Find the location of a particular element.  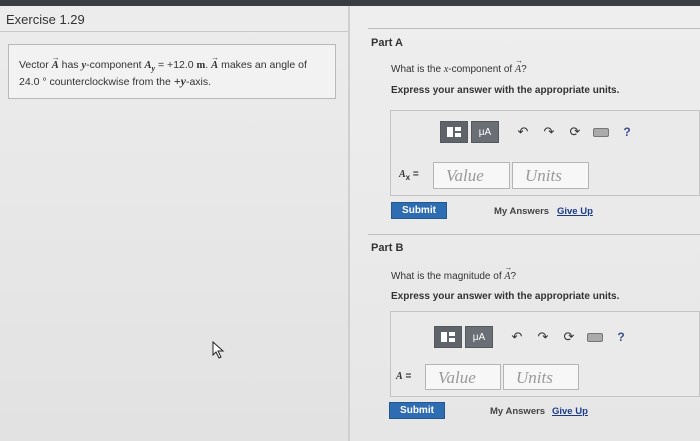

part-b-units-input: Units is located at coordinates (541, 377).